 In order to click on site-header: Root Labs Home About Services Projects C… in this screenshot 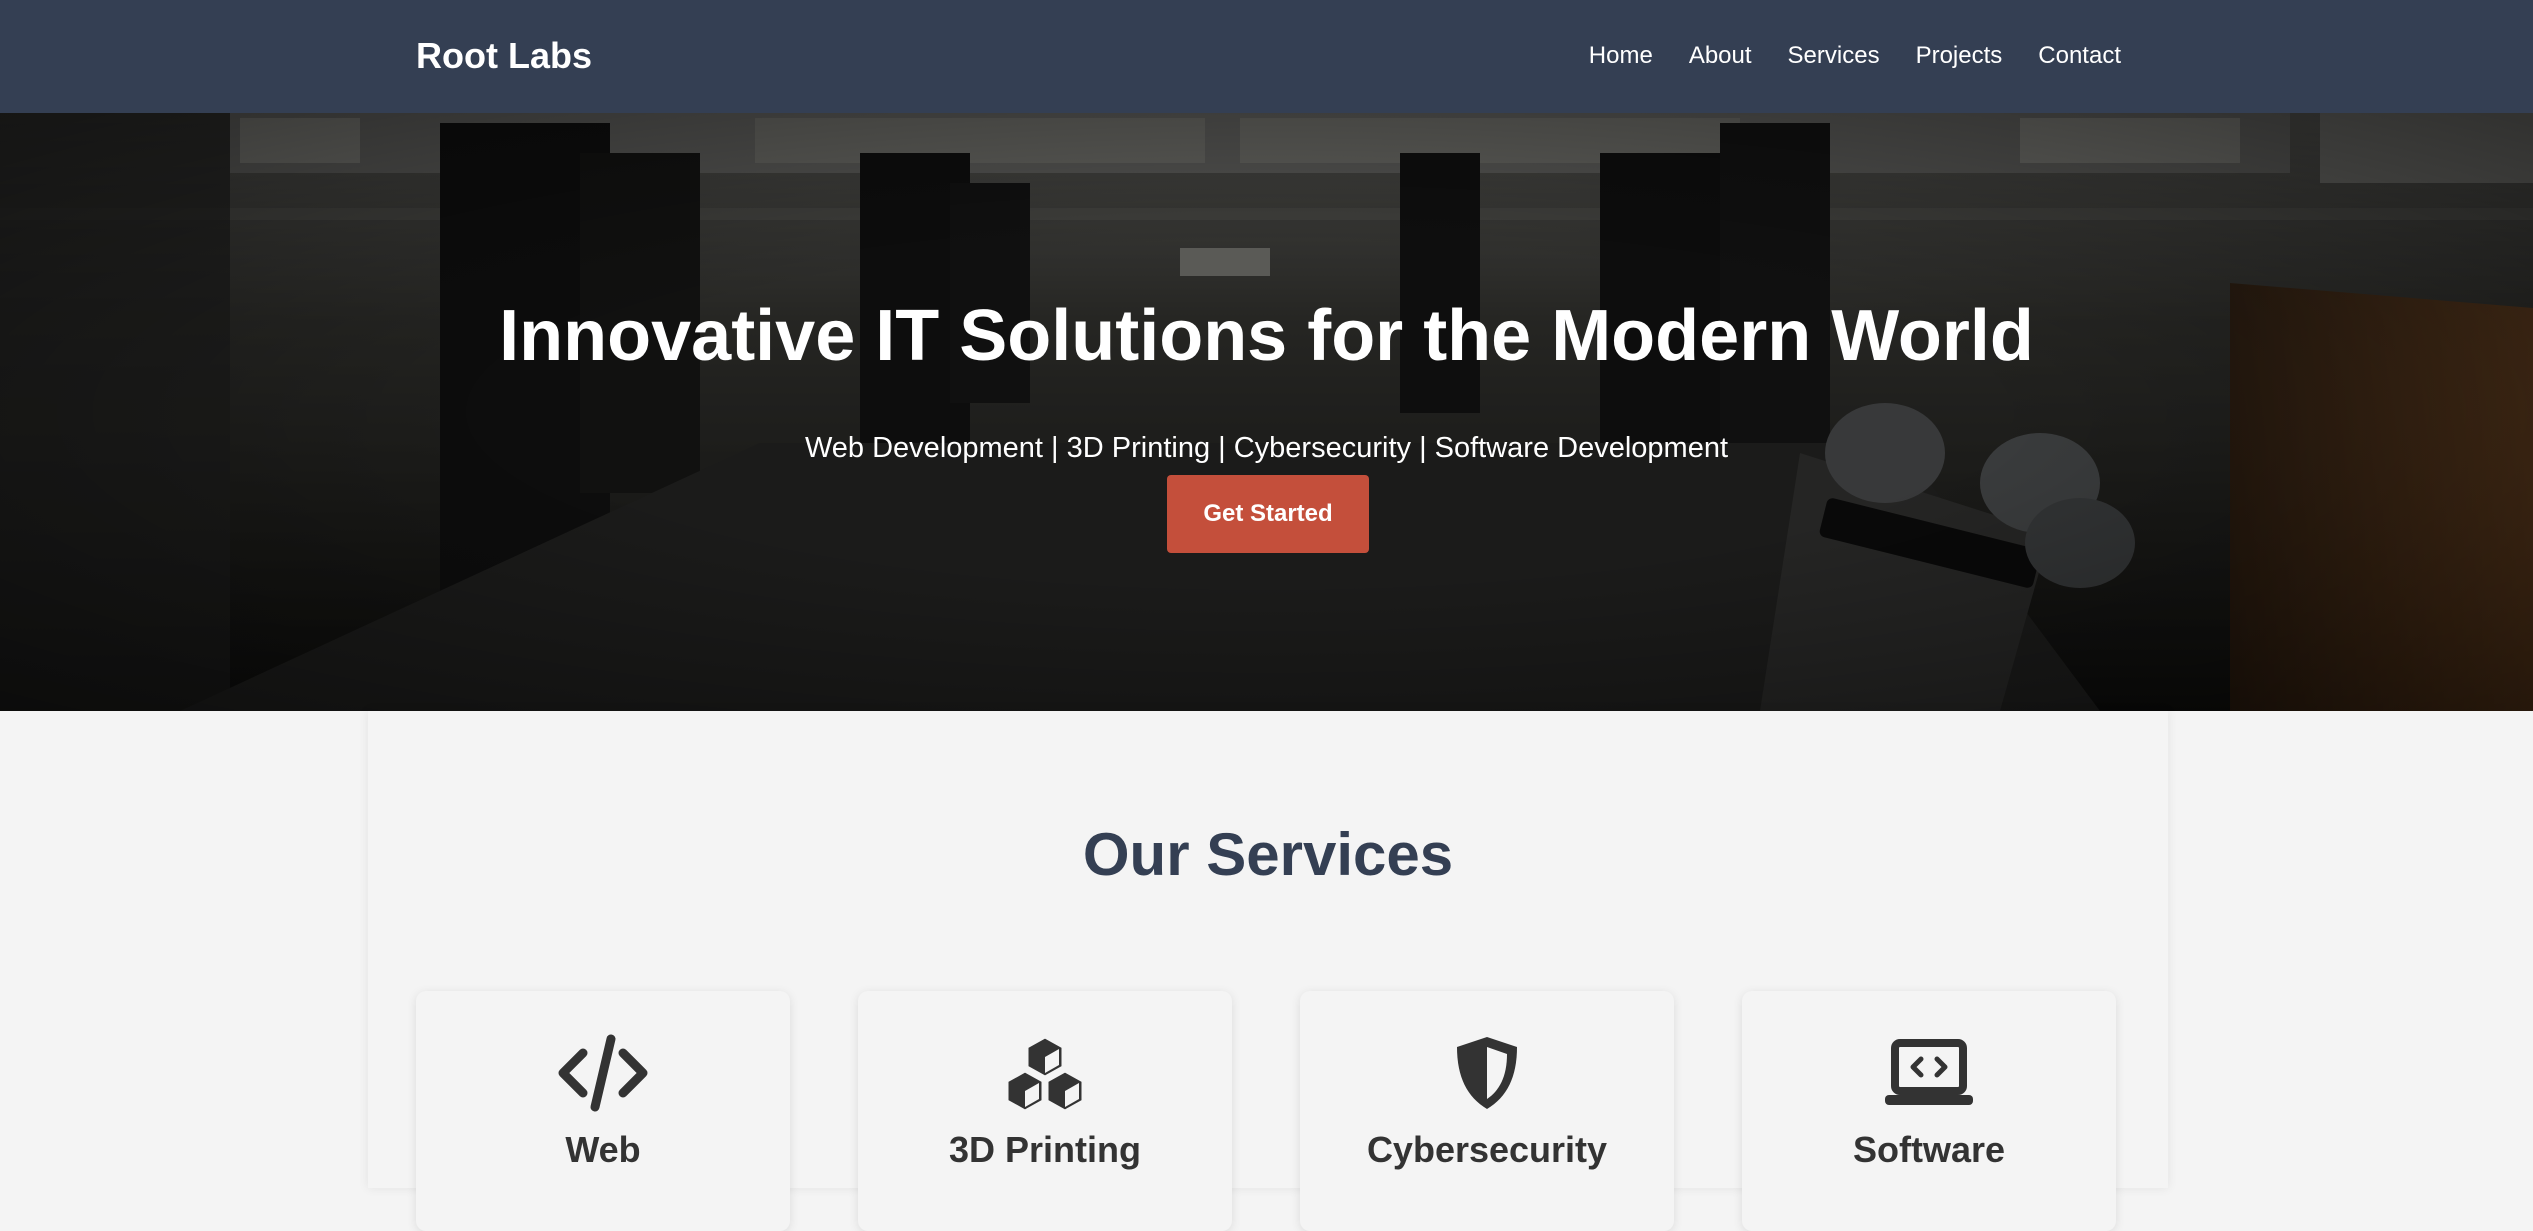, I will do `click(1266, 56)`.